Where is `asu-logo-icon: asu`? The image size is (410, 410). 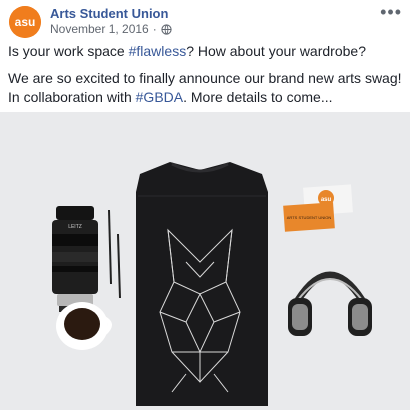
asu-logo-icon: asu is located at coordinates (25, 22).